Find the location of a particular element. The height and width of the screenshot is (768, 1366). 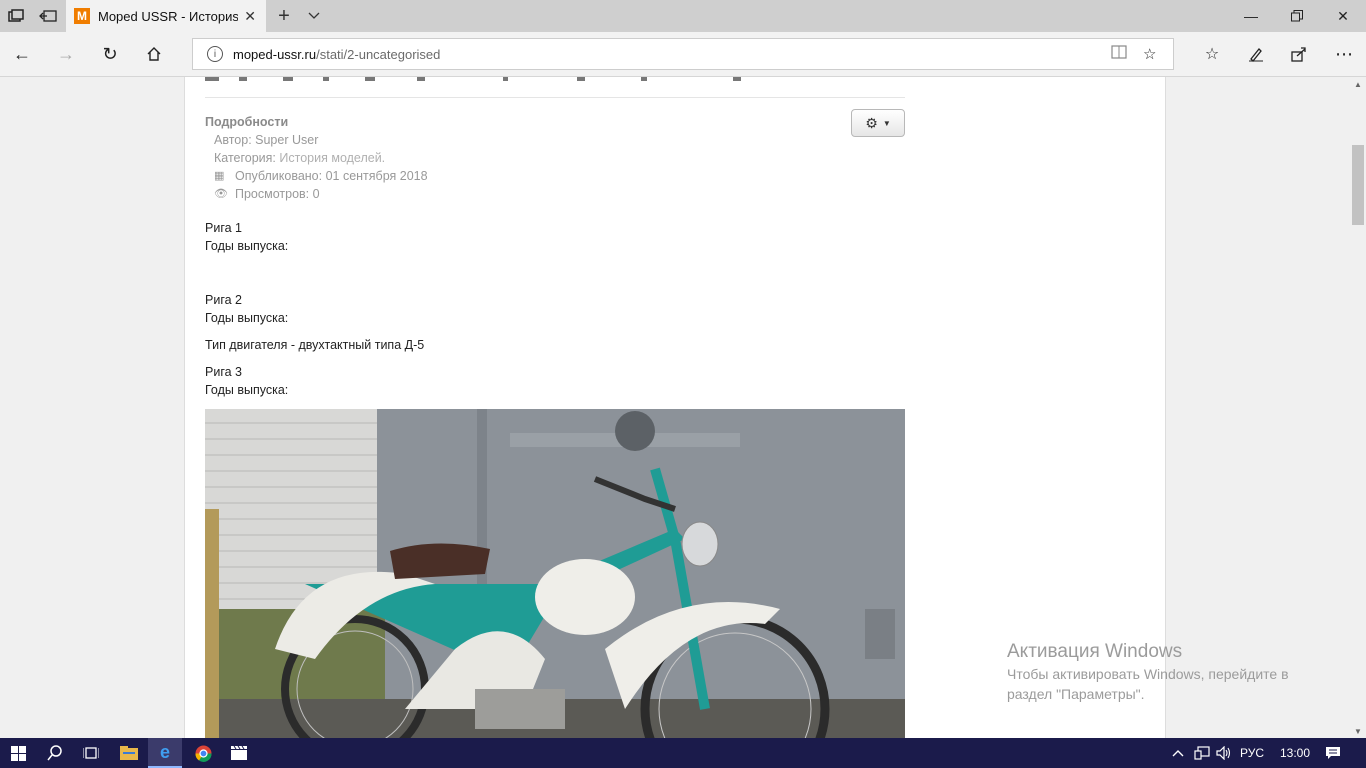

site-info-icon: i is located at coordinates (215, 54).